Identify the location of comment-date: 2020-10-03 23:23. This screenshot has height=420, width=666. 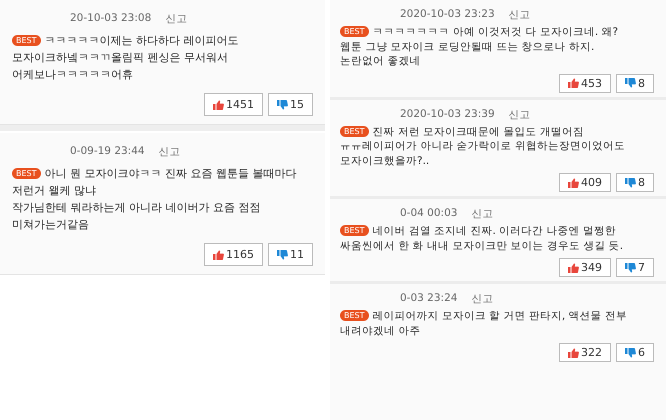
(447, 15).